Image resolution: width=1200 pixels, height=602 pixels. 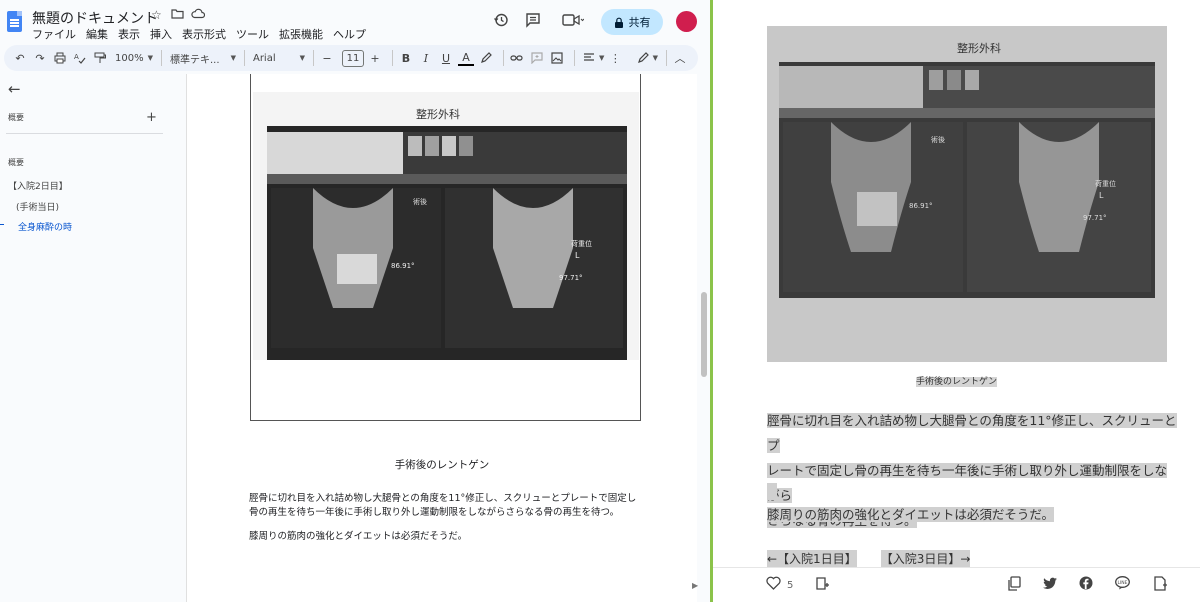 What do you see at coordinates (60, 58) in the screenshot?
I see `print-icon` at bounding box center [60, 58].